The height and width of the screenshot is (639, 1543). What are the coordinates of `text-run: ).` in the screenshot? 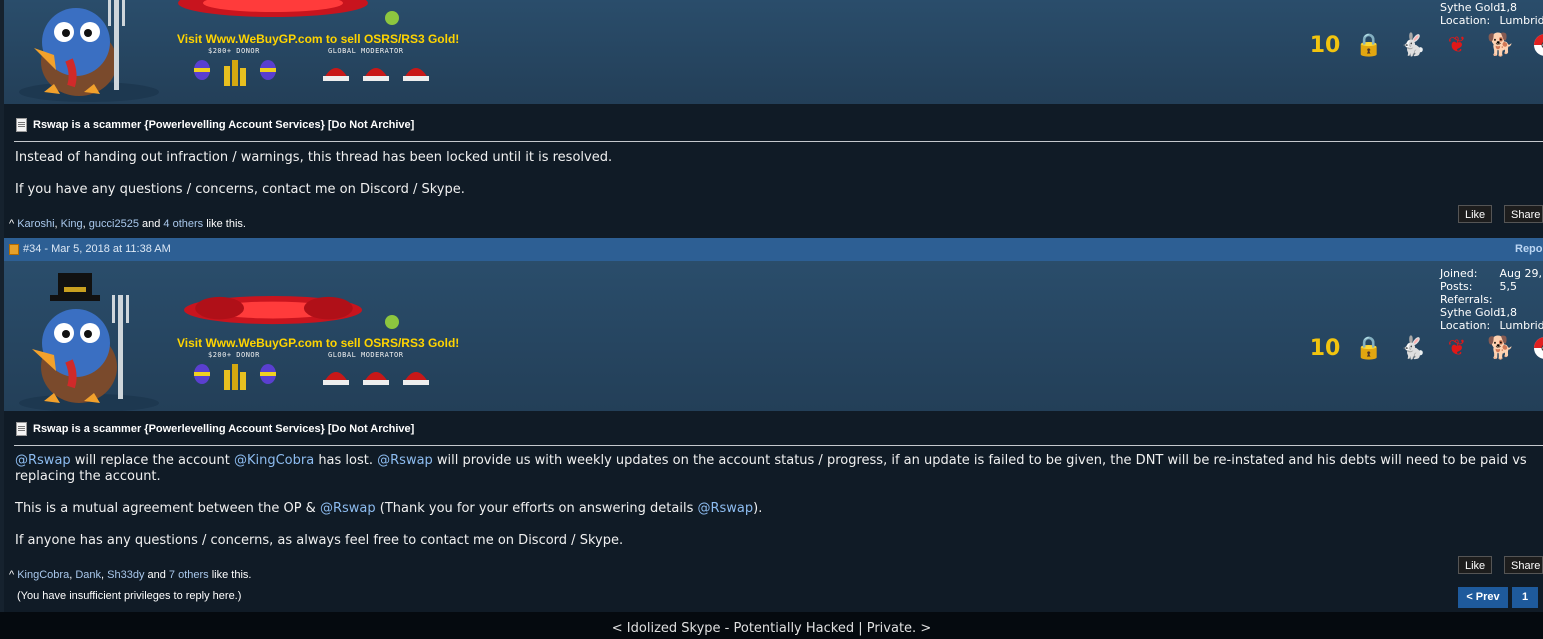 It's located at (758, 508).